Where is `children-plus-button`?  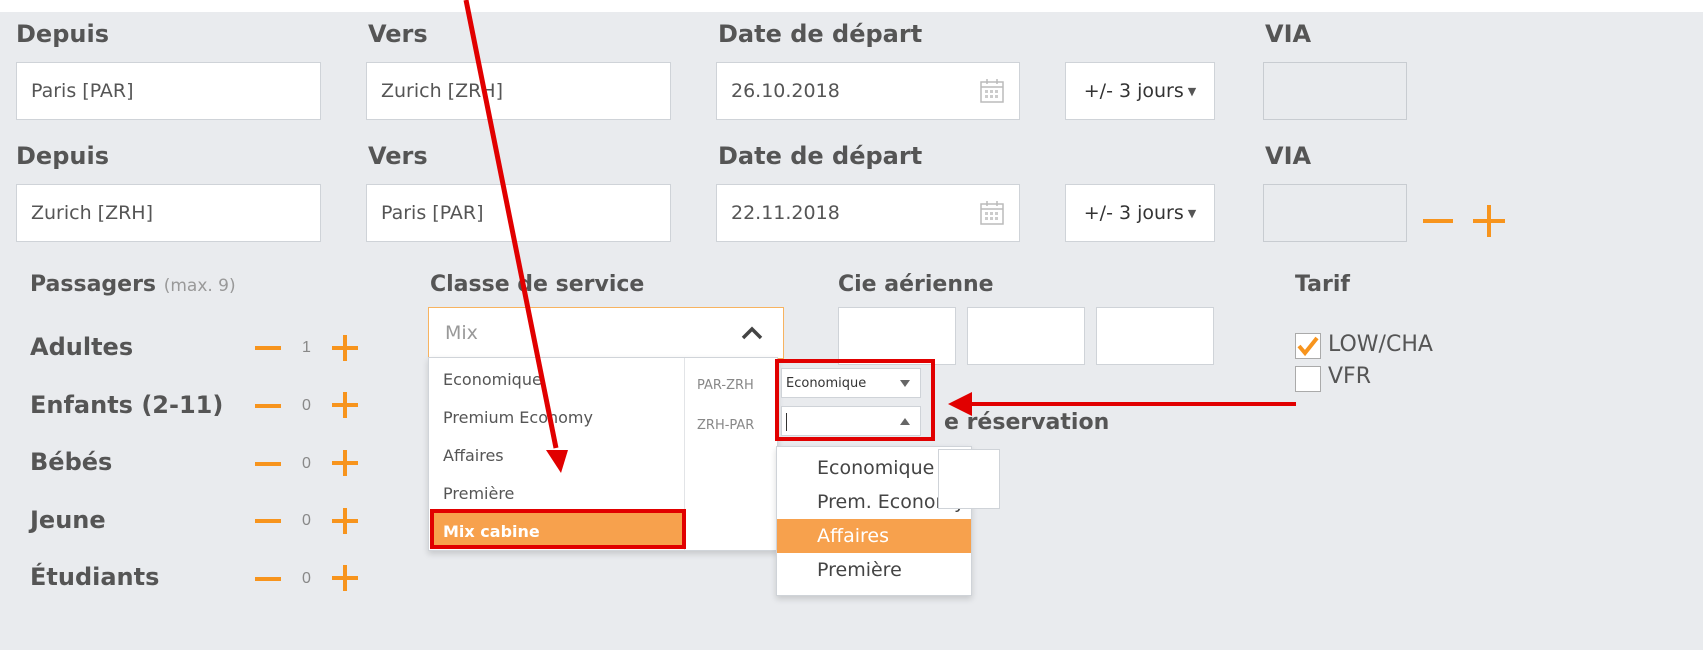
children-plus-button is located at coordinates (345, 405).